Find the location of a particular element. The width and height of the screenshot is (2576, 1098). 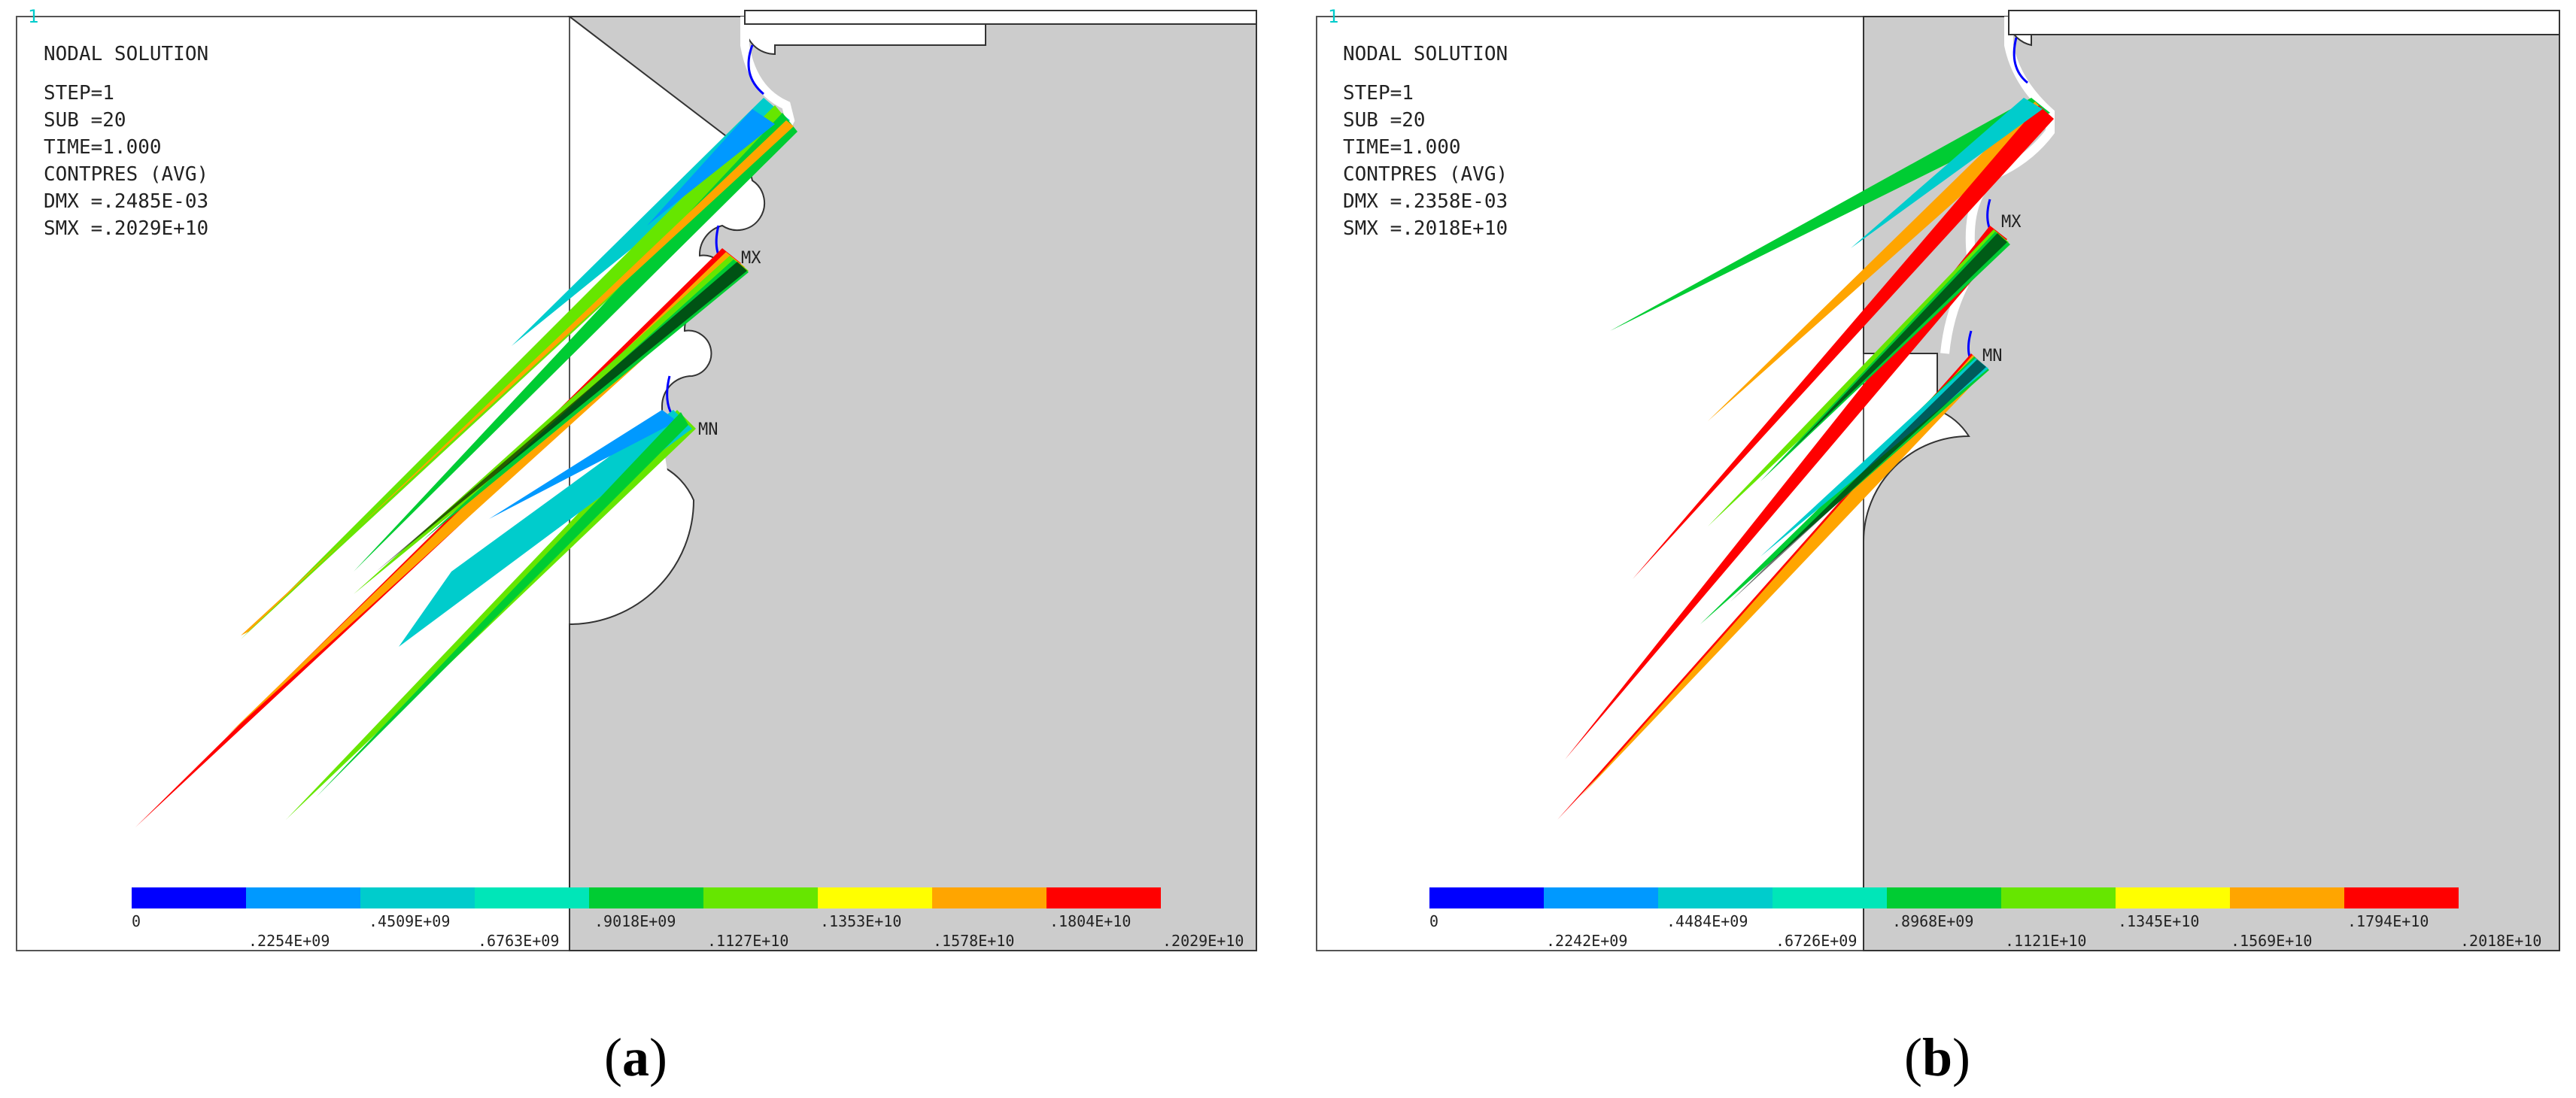

legend-tick-bottom: .6726E+09 is located at coordinates (1817, 941).